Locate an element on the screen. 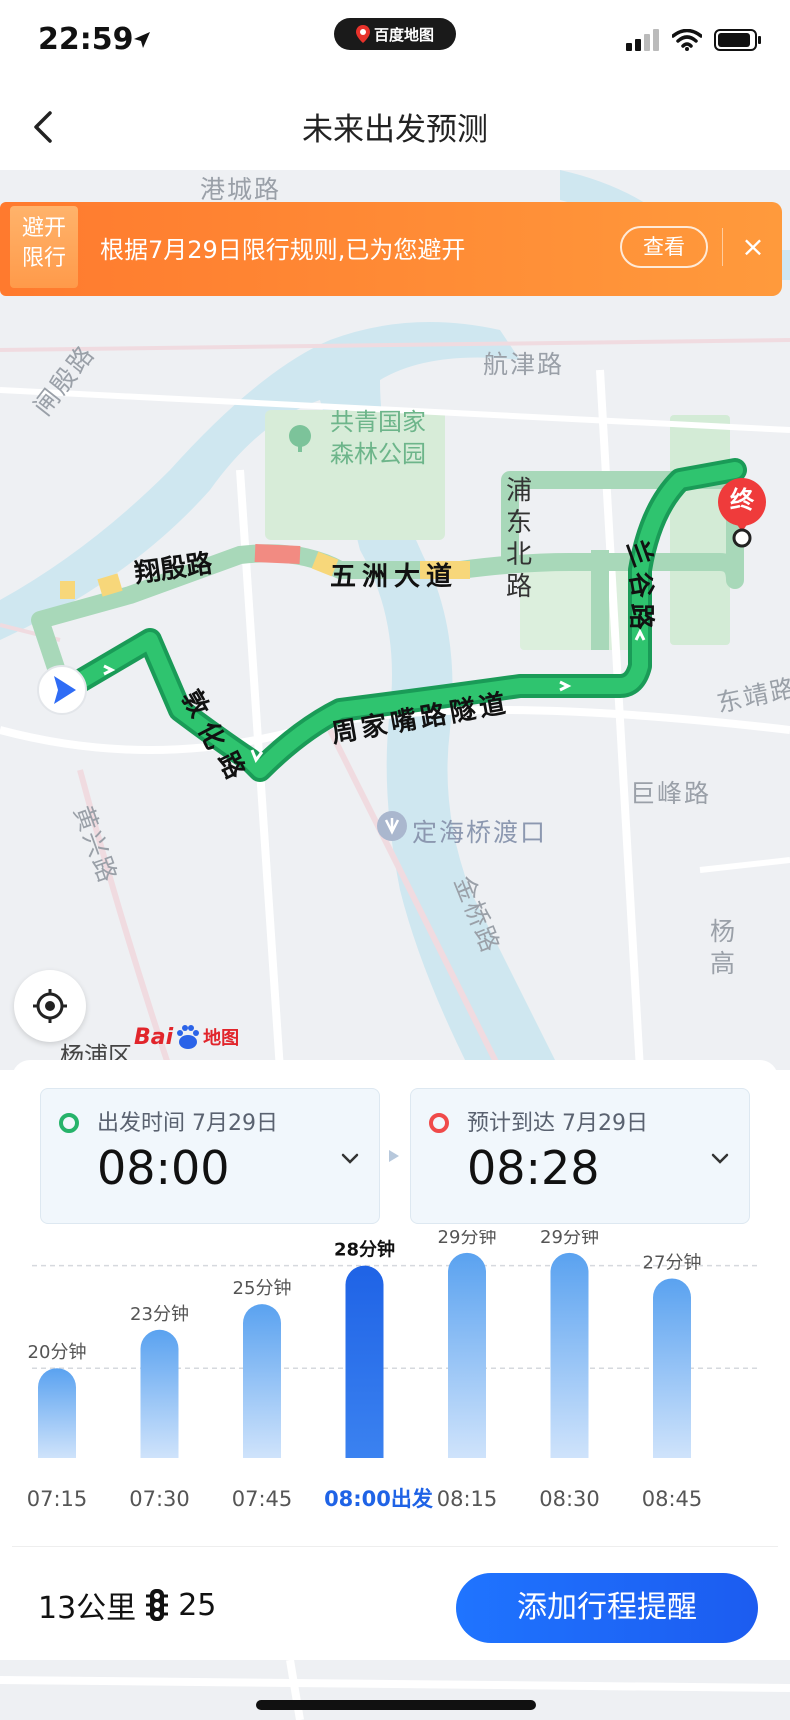 Image resolution: width=790 pixels, height=1720 pixels. map-pin-icon is located at coordinates (362, 34).